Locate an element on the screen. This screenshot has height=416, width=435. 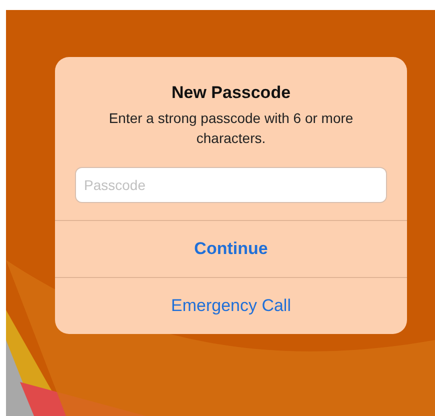
action-button: Continue is located at coordinates (231, 248).